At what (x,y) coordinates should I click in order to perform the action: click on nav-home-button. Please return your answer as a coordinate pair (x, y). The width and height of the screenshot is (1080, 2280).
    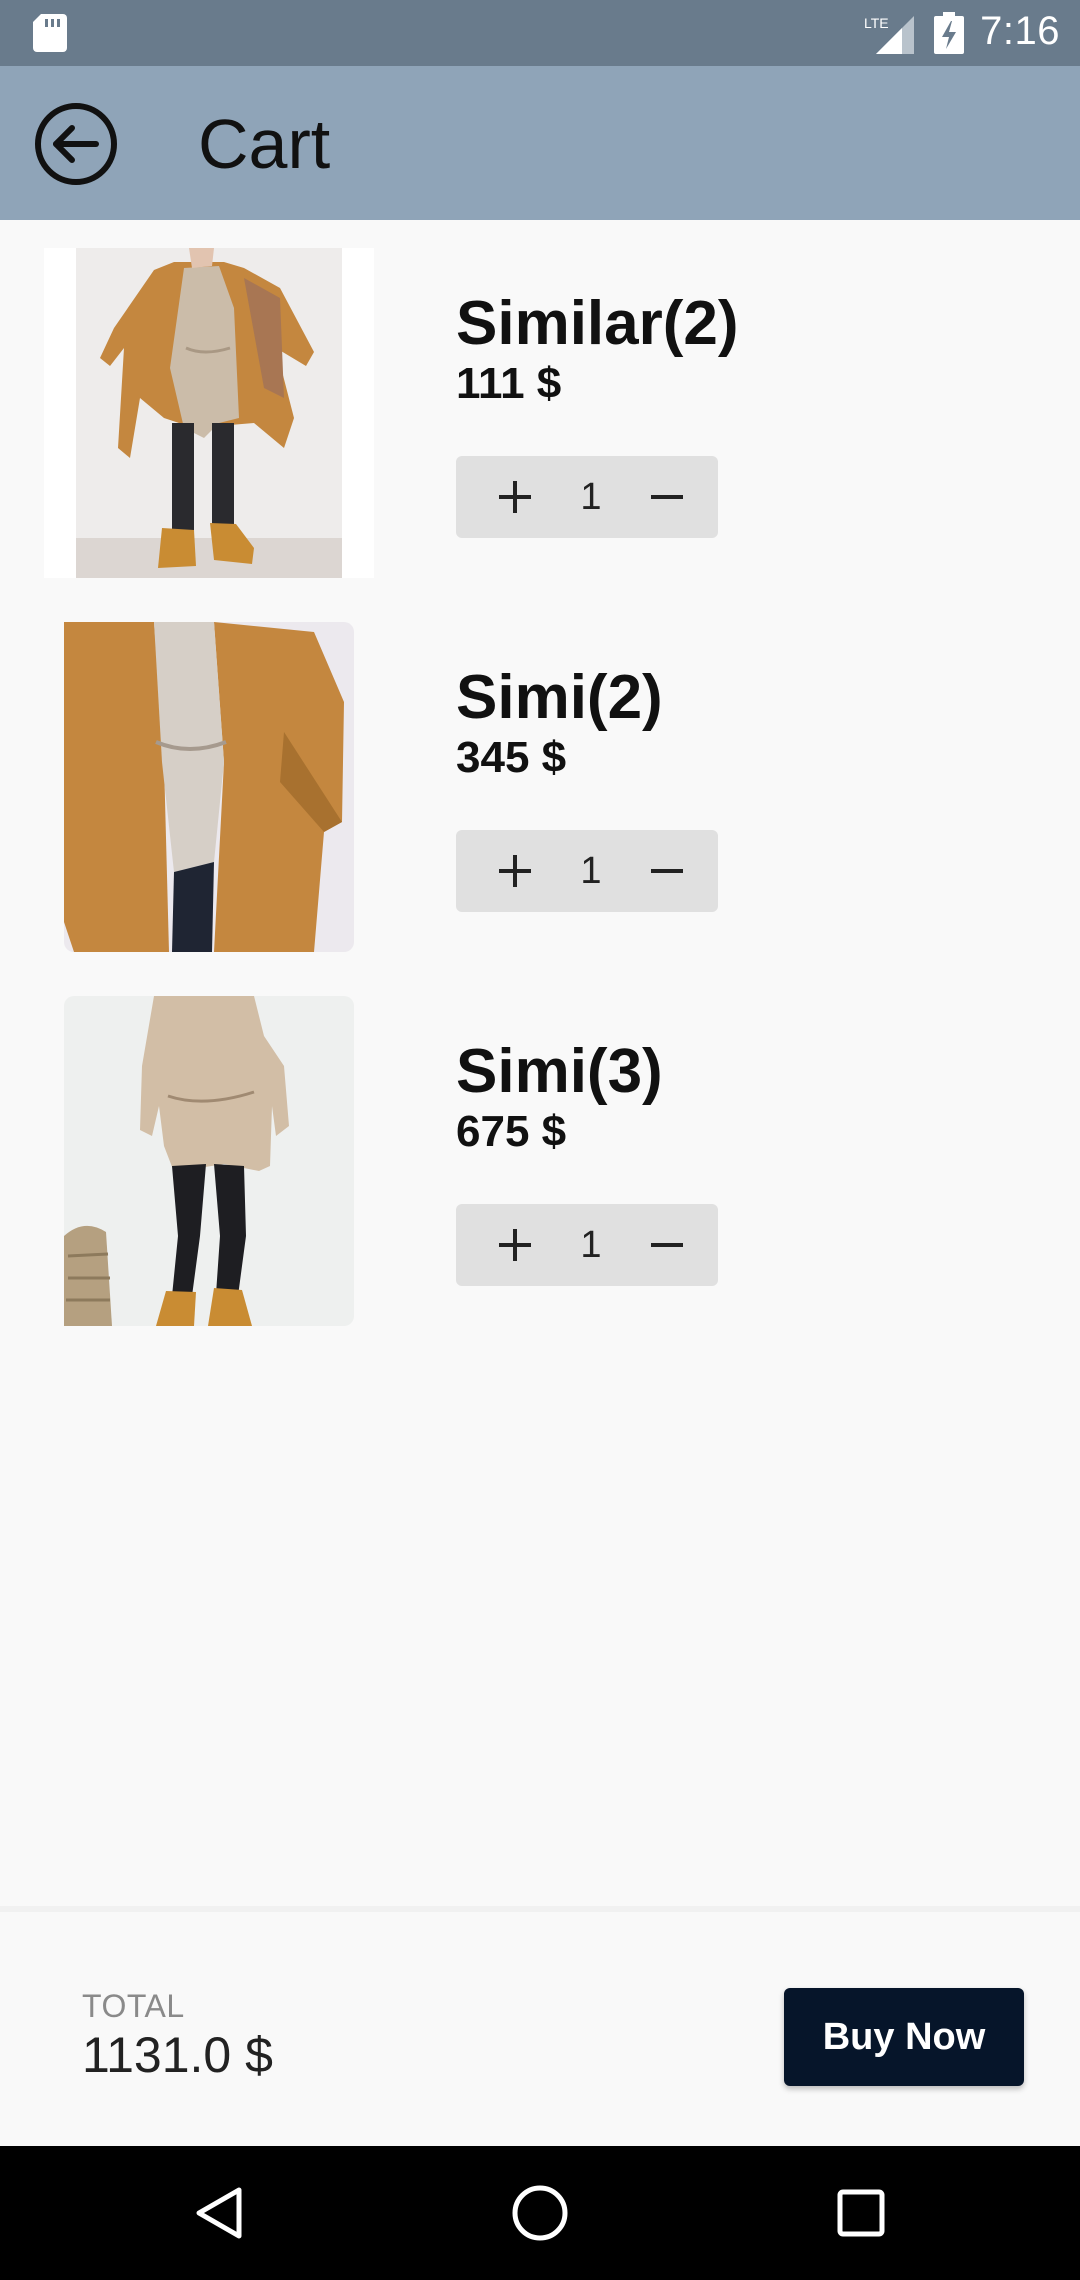
    Looking at the image, I should click on (540, 2213).